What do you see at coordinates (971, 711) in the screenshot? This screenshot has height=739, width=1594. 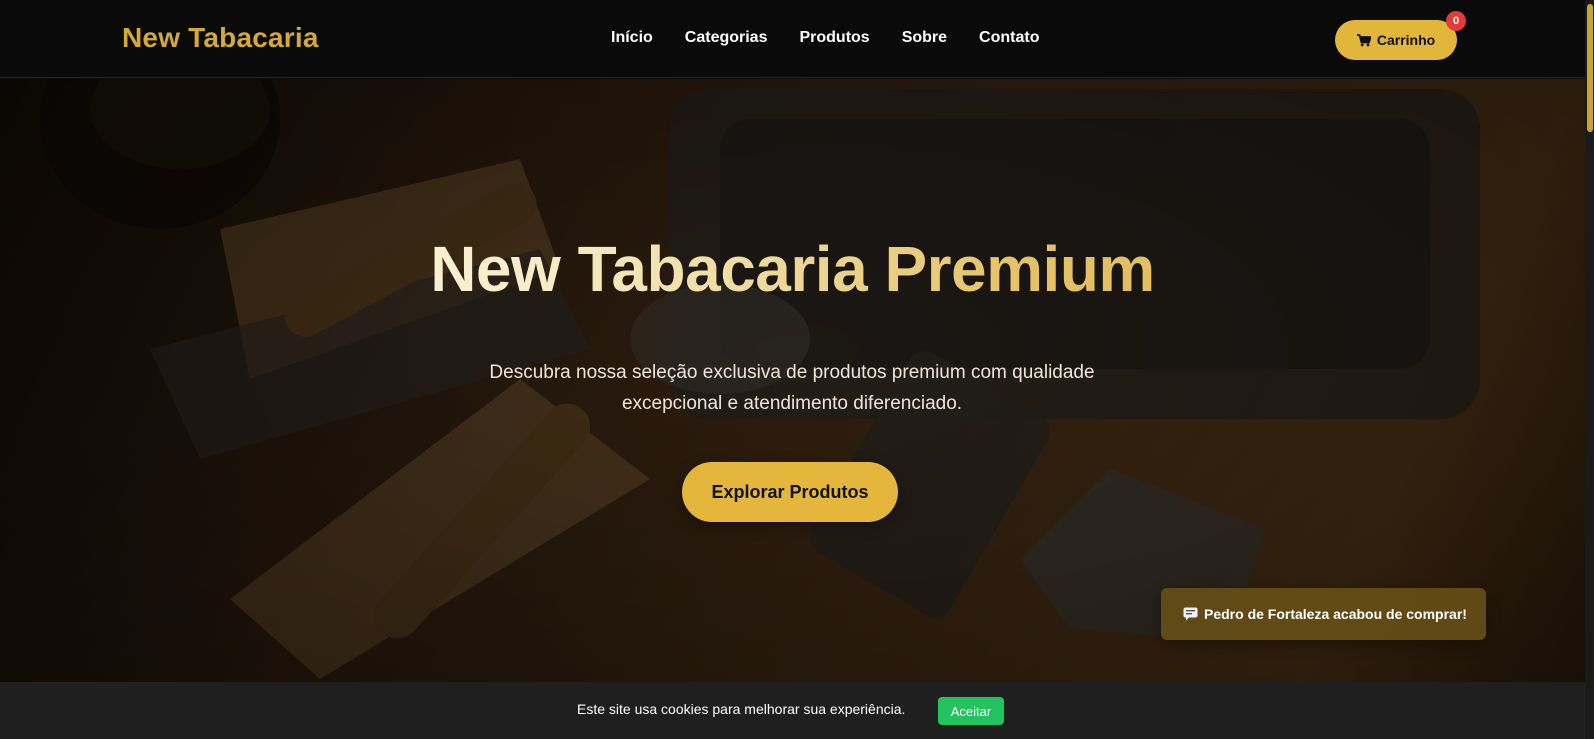 I see `accept-cookies-button: Aceitar` at bounding box center [971, 711].